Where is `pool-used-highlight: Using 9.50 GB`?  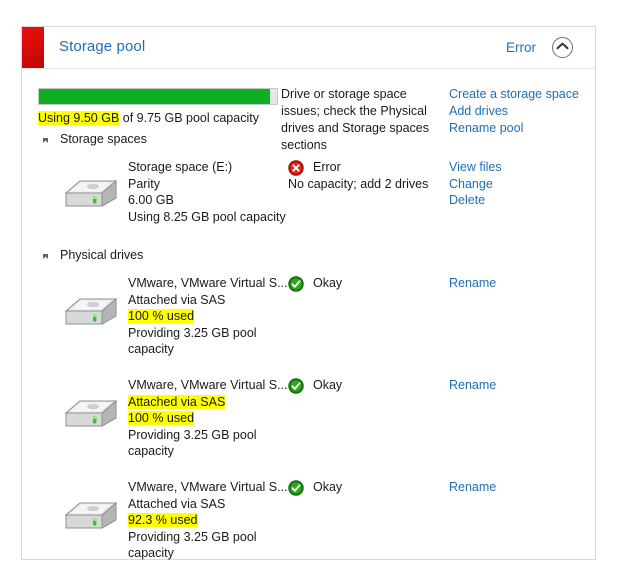 pool-used-highlight: Using 9.50 GB is located at coordinates (79, 118).